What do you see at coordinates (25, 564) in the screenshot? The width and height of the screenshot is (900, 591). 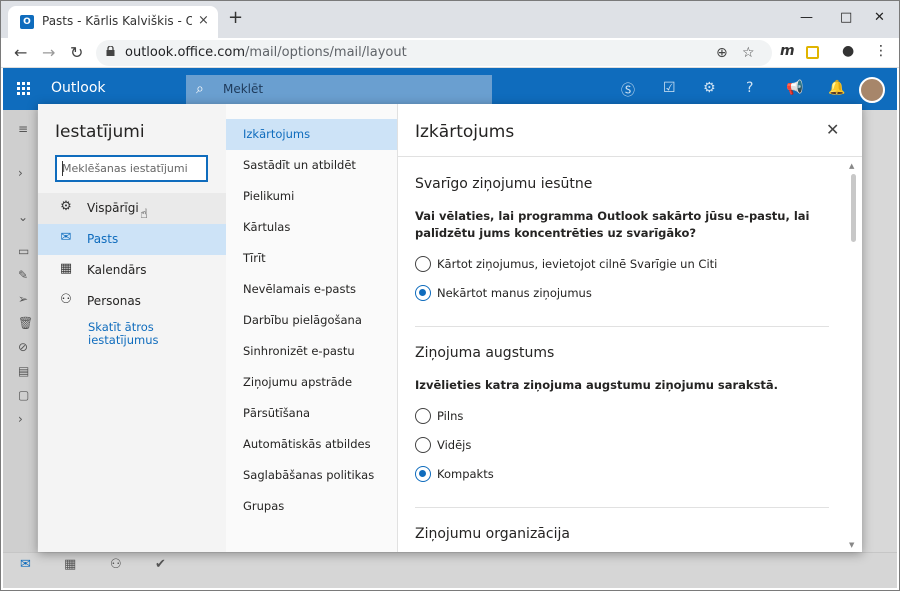 I see `mail-module-icon: ✉` at bounding box center [25, 564].